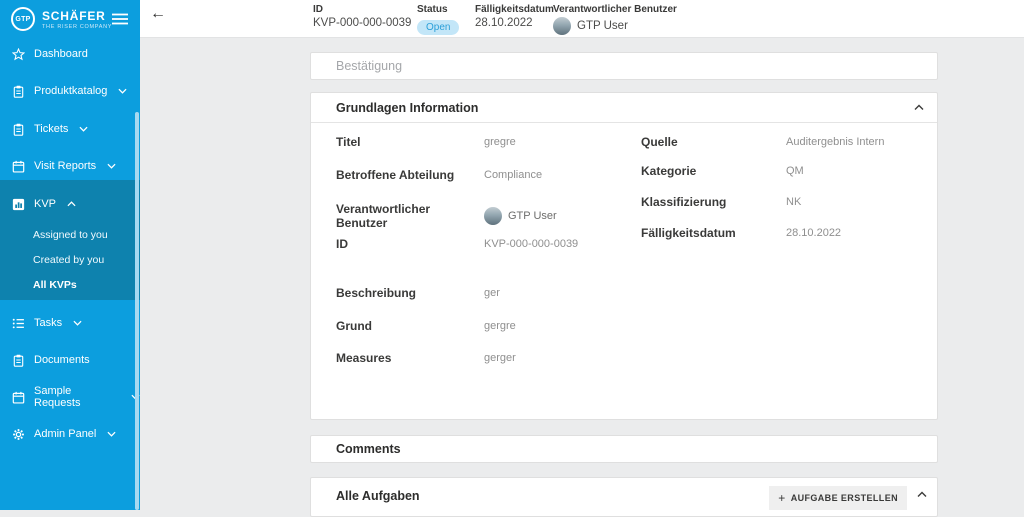  I want to click on field-label: Quelle, so click(659, 142).